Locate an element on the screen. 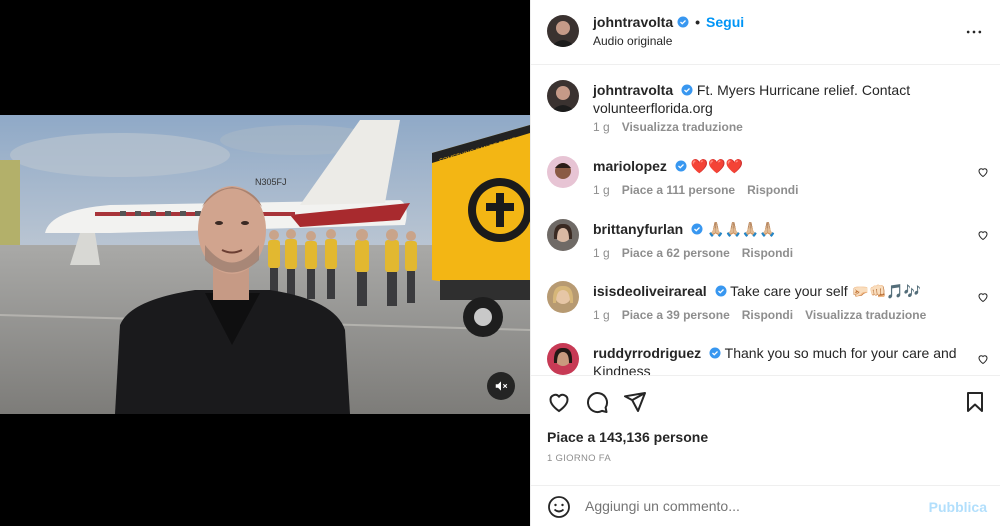 Image resolution: width=1000 pixels, height=526 pixels. comment-meta: 1 g Piace a 111 persone Rispondi is located at coordinates (701, 190).